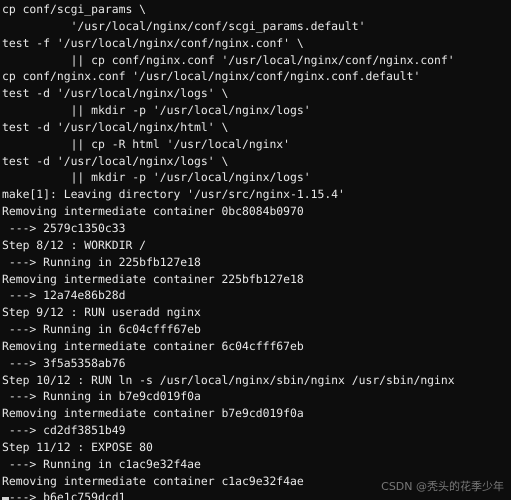 The width and height of the screenshot is (511, 500). What do you see at coordinates (64, 362) in the screenshot?
I see `terminal-line: ---> 3f5a5358ab76` at bounding box center [64, 362].